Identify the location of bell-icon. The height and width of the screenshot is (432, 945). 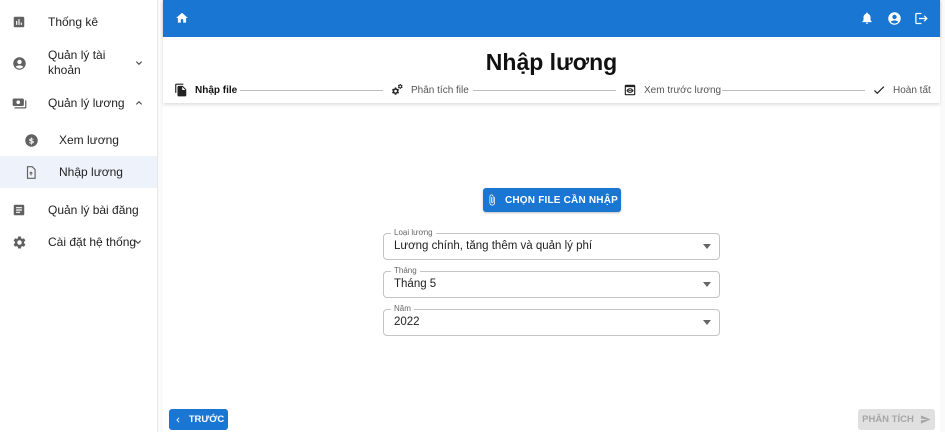
(867, 18).